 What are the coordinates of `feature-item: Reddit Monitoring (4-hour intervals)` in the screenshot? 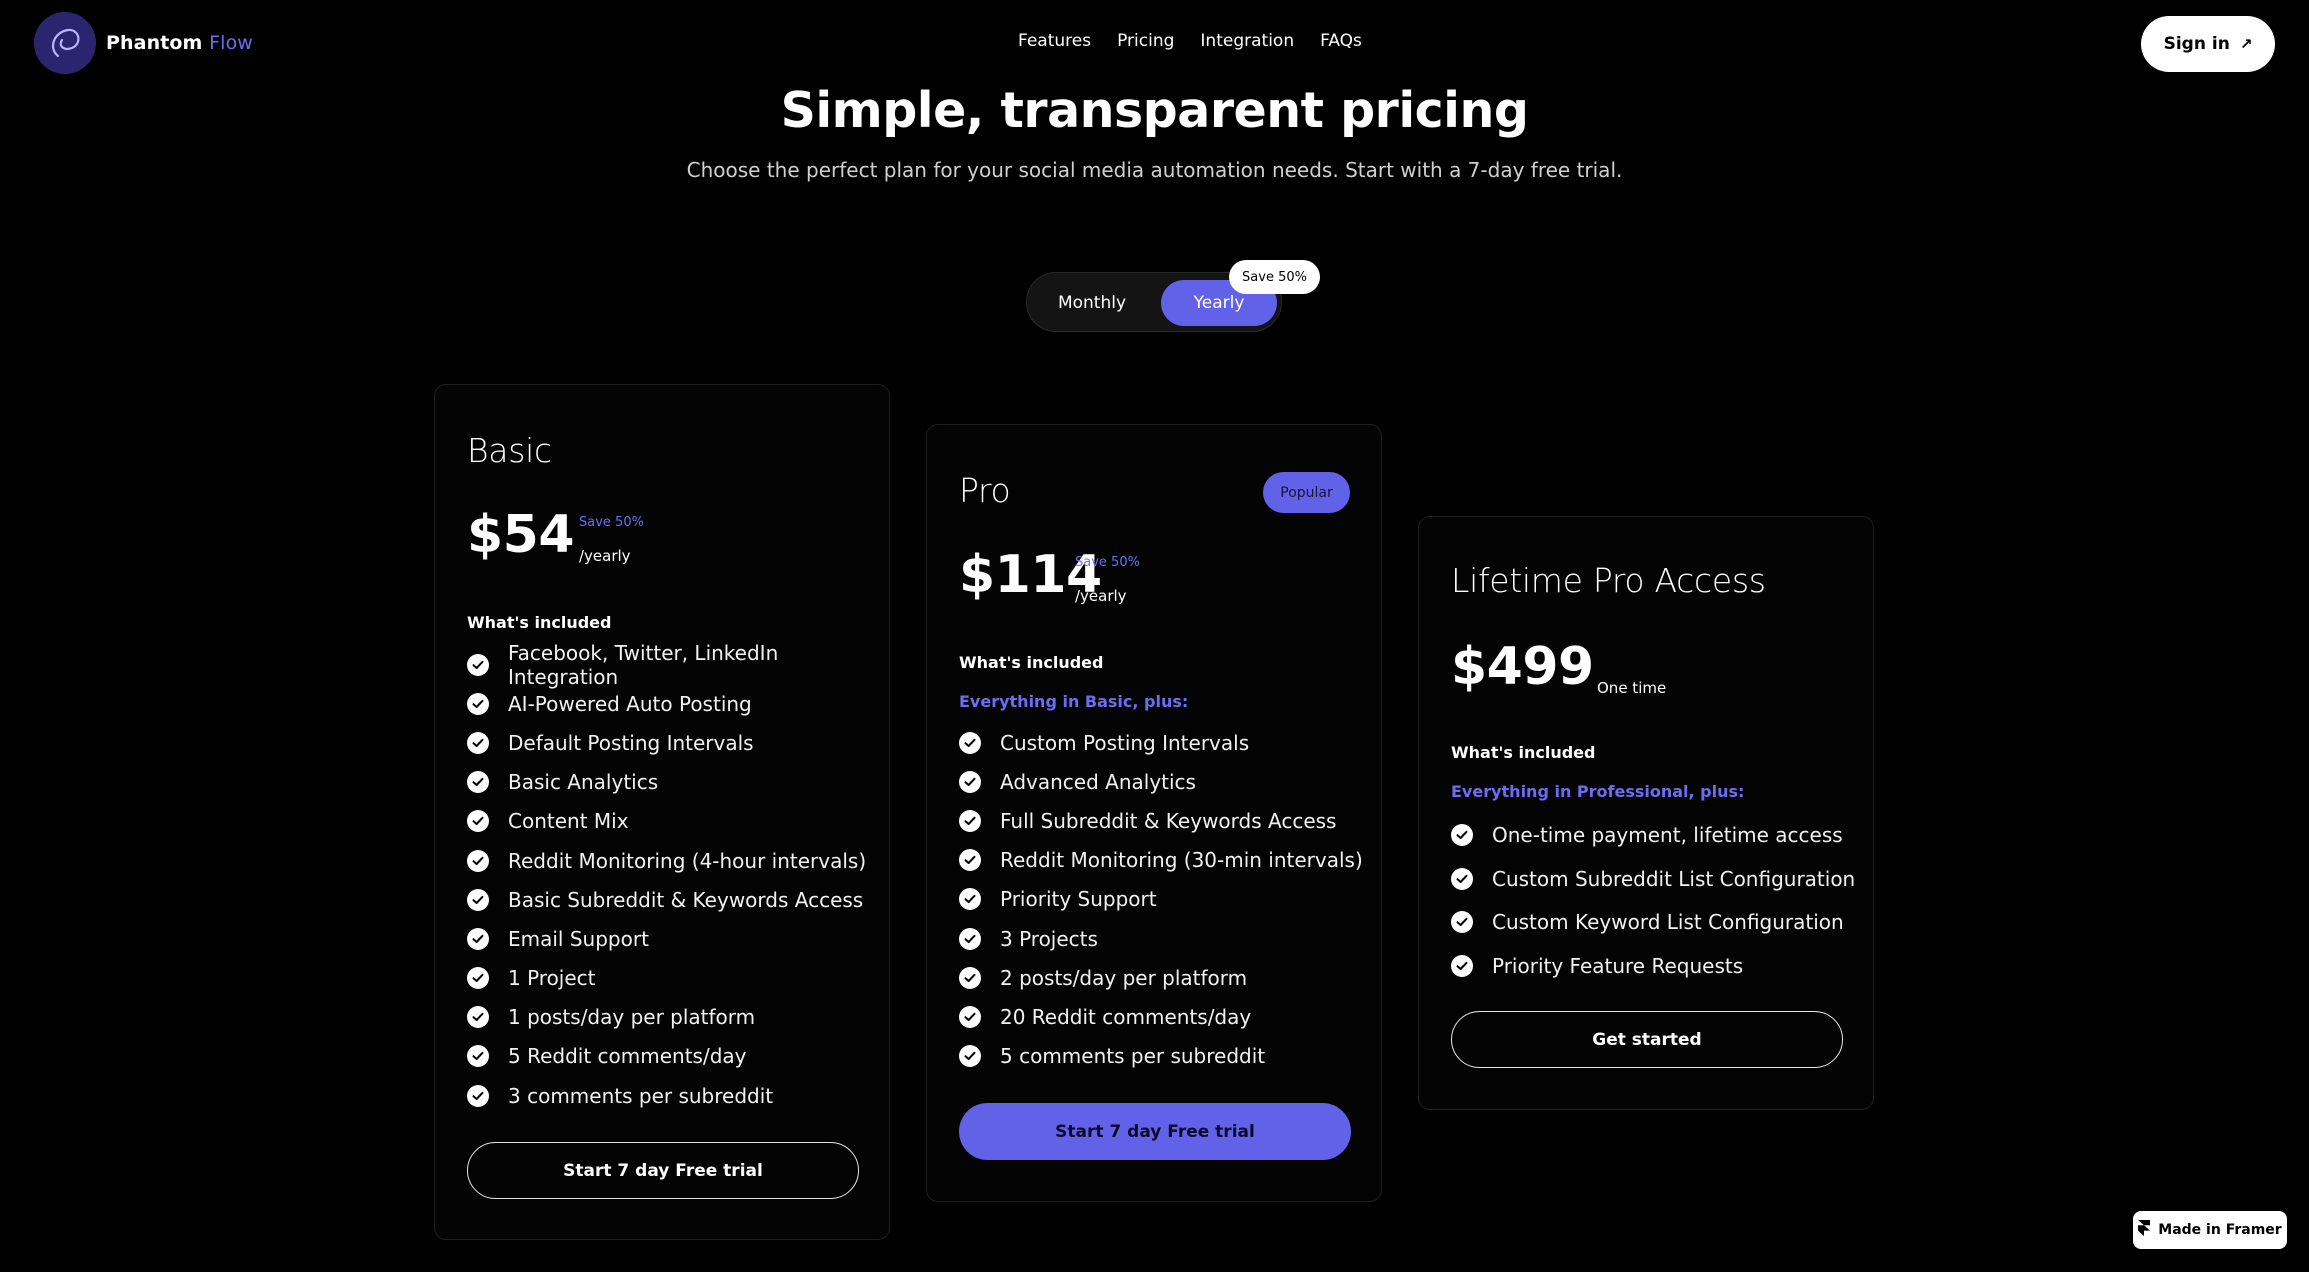 It's located at (678, 860).